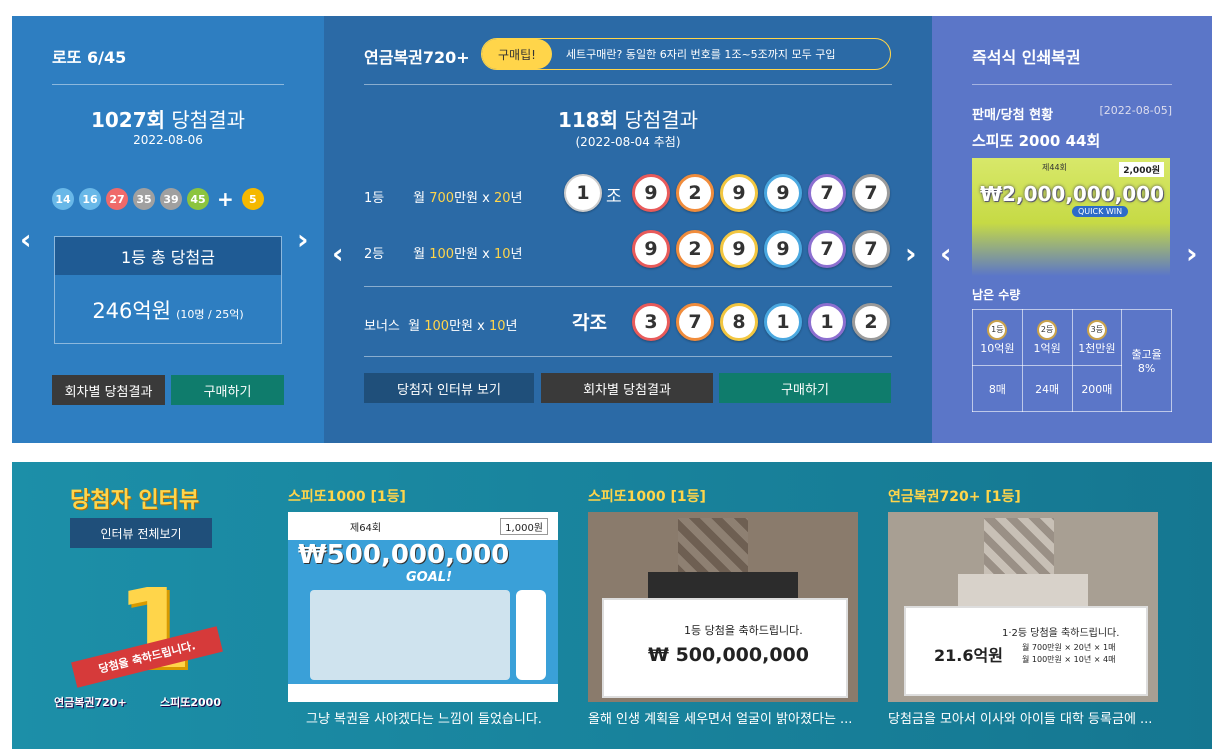 The height and width of the screenshot is (755, 1231). What do you see at coordinates (168, 290) in the screenshot?
I see `lotto-total-box: 1등 총 당첨금 246억원 (10명 / 25억)` at bounding box center [168, 290].